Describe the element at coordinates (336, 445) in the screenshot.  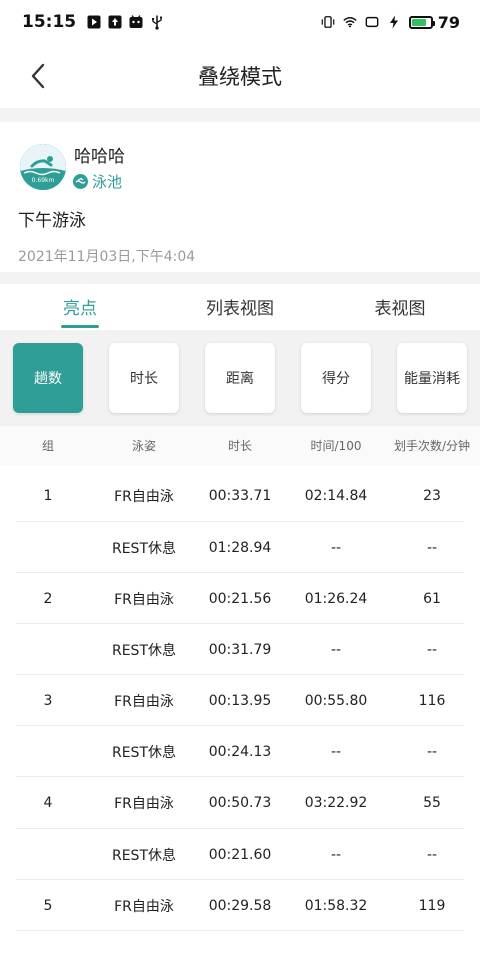
I see `column-header-pace: 时间/100` at that location.